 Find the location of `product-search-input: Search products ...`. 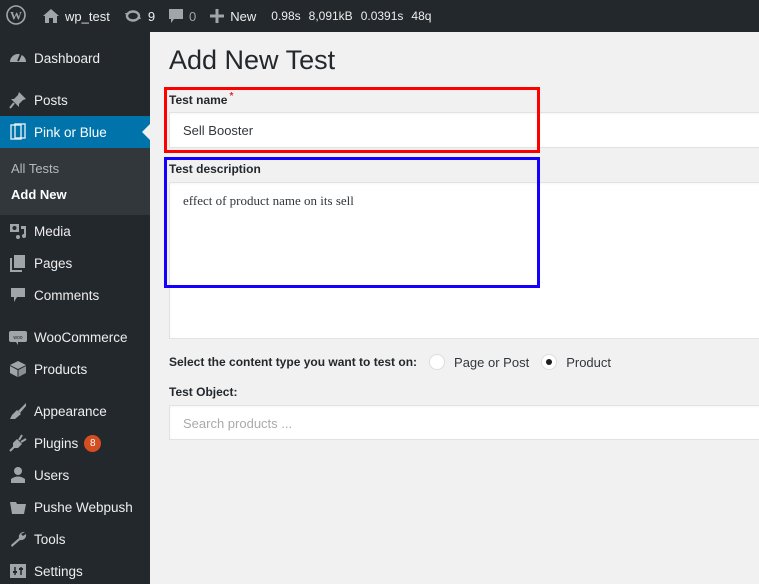

product-search-input: Search products ... is located at coordinates (464, 422).